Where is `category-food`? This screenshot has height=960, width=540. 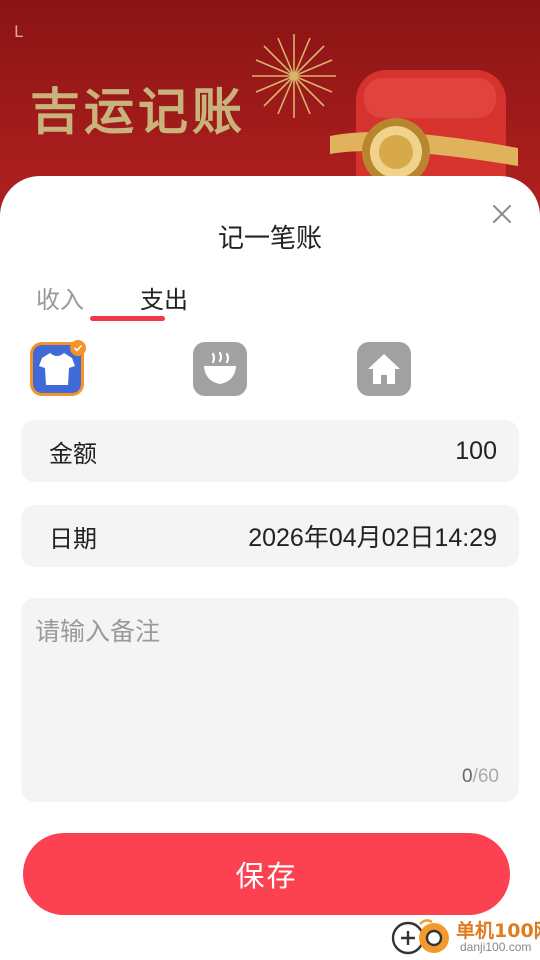 category-food is located at coordinates (220, 369).